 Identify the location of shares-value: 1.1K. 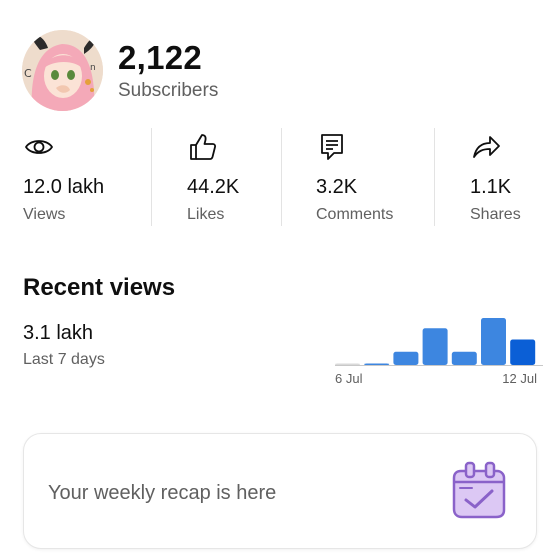
(491, 187).